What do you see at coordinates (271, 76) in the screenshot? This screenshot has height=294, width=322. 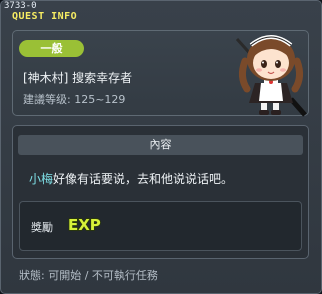 I see `npc-maid-portrait` at bounding box center [271, 76].